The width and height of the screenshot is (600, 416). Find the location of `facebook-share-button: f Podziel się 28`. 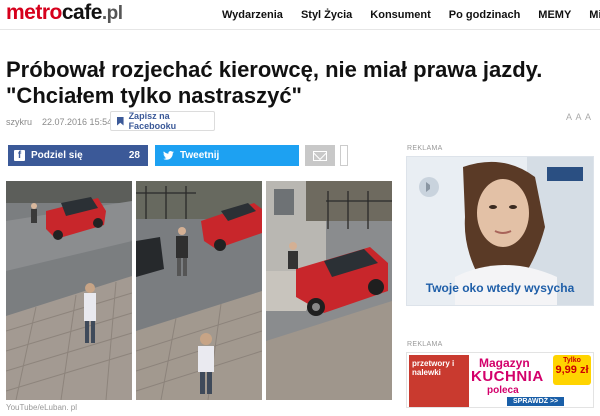

facebook-share-button: f Podziel się 28 is located at coordinates (78, 155).